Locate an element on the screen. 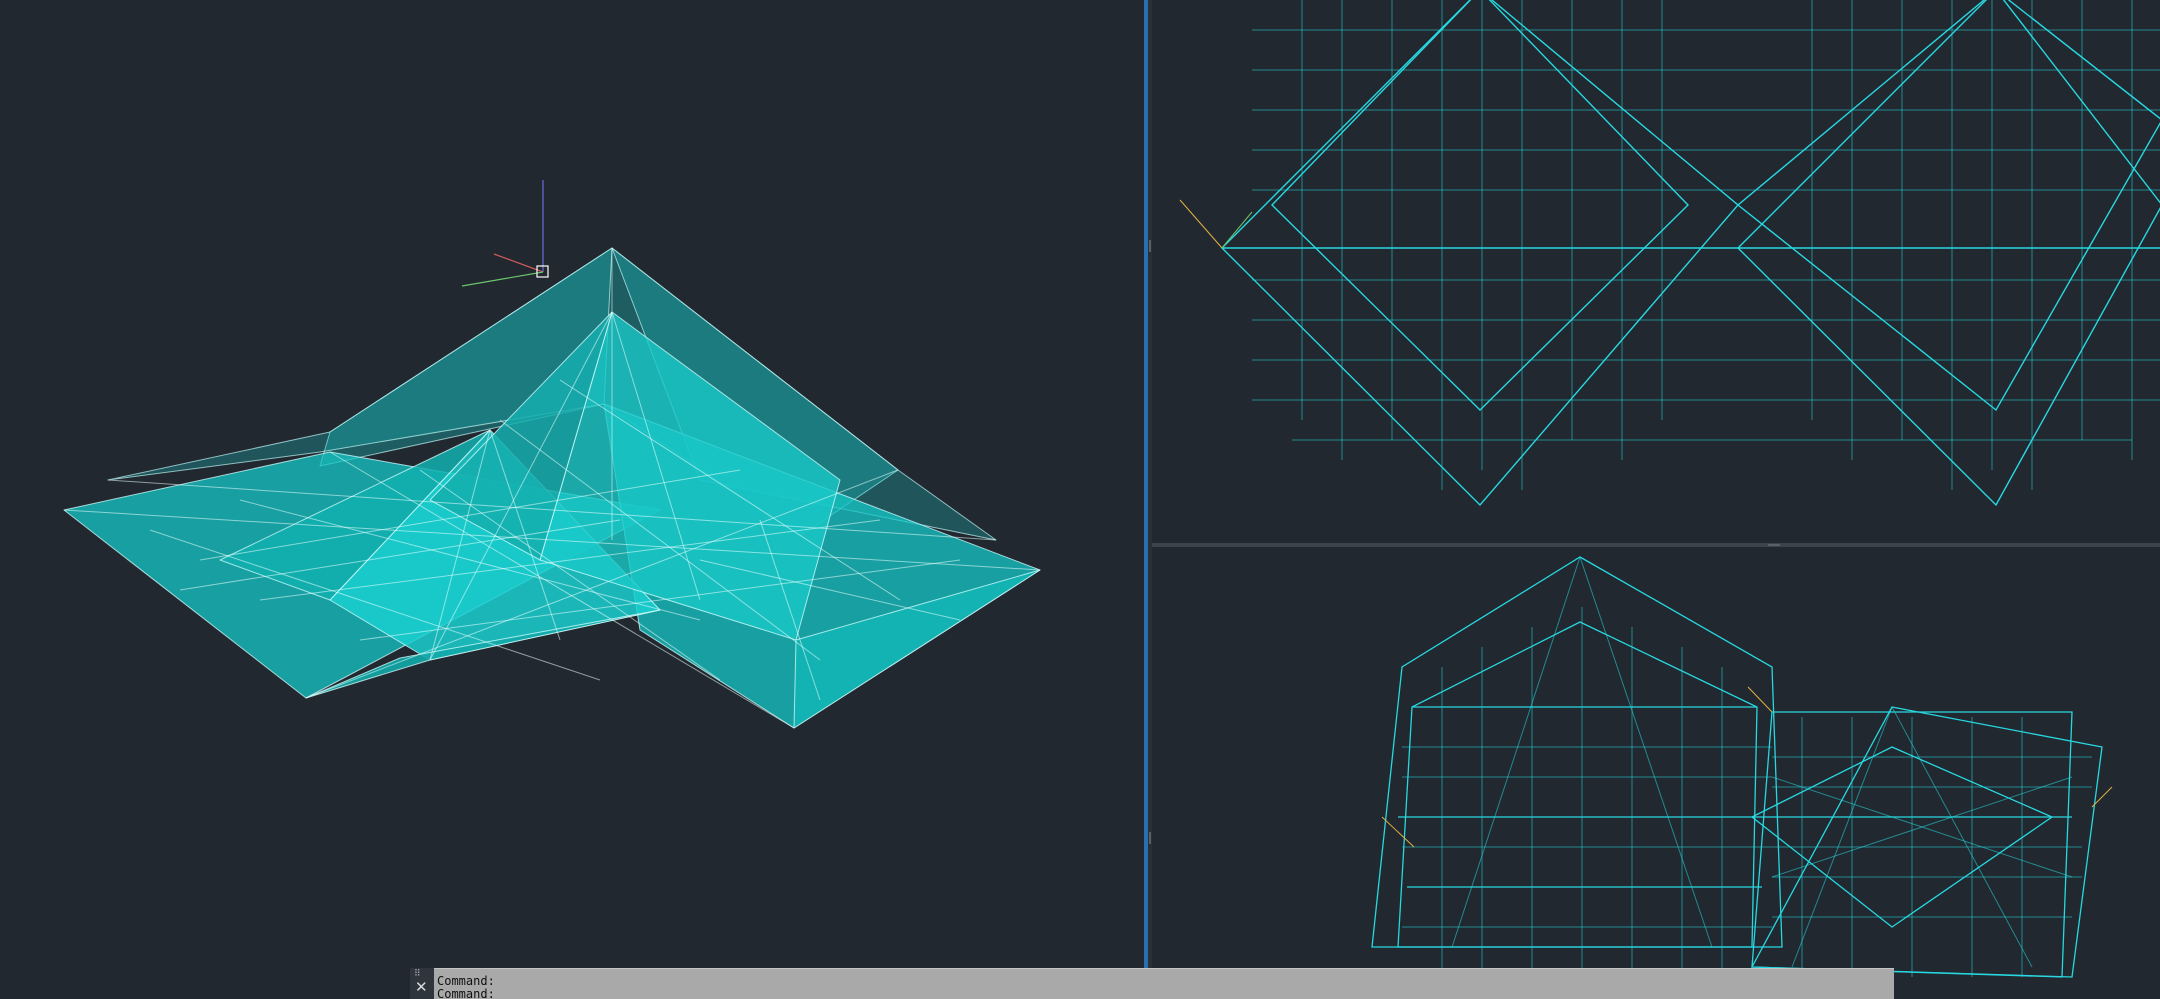 The image size is (2160, 999). close-icon: ✕ is located at coordinates (421, 987).